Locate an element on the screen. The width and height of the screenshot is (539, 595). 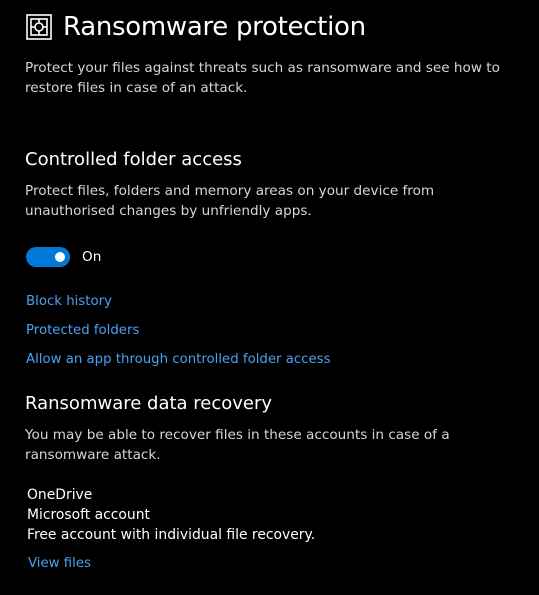
account-type: Microsoft account is located at coordinates (88, 515).